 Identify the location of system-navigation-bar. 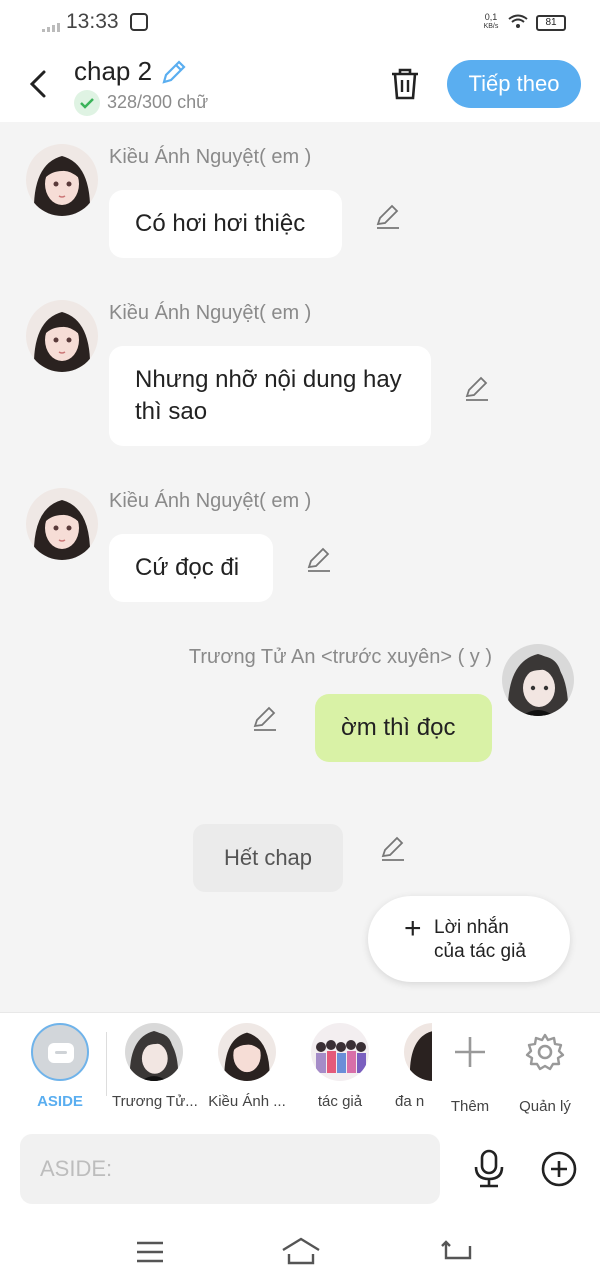
(300, 1253).